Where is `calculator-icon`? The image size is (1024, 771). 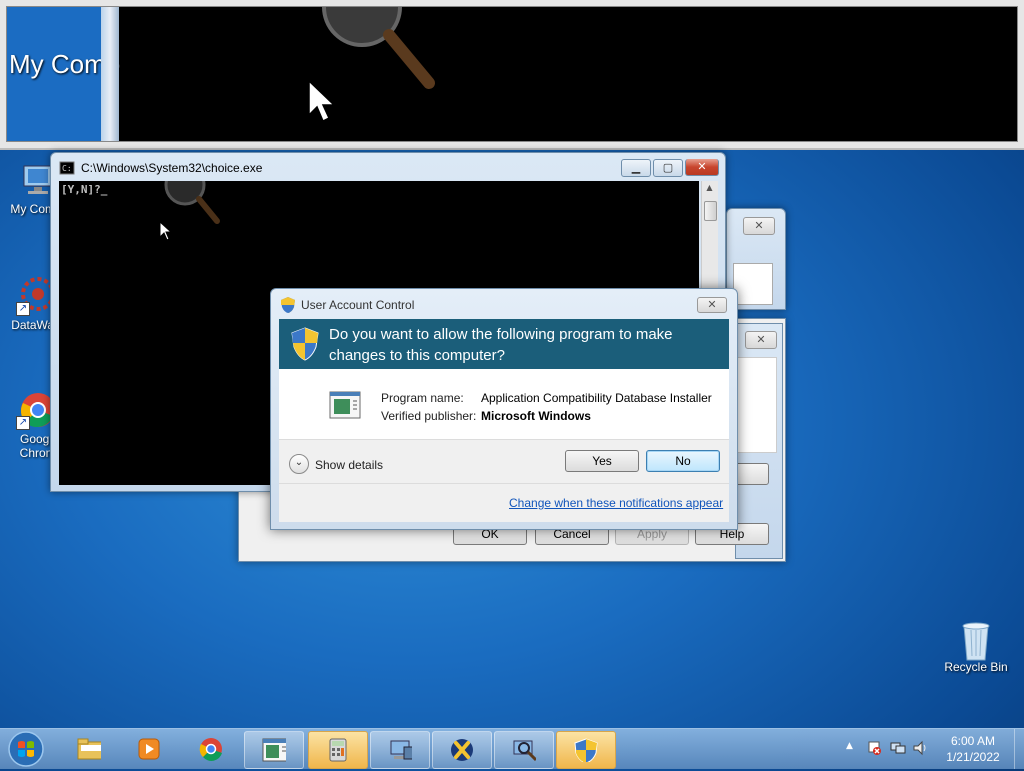
calculator-icon is located at coordinates (338, 750).